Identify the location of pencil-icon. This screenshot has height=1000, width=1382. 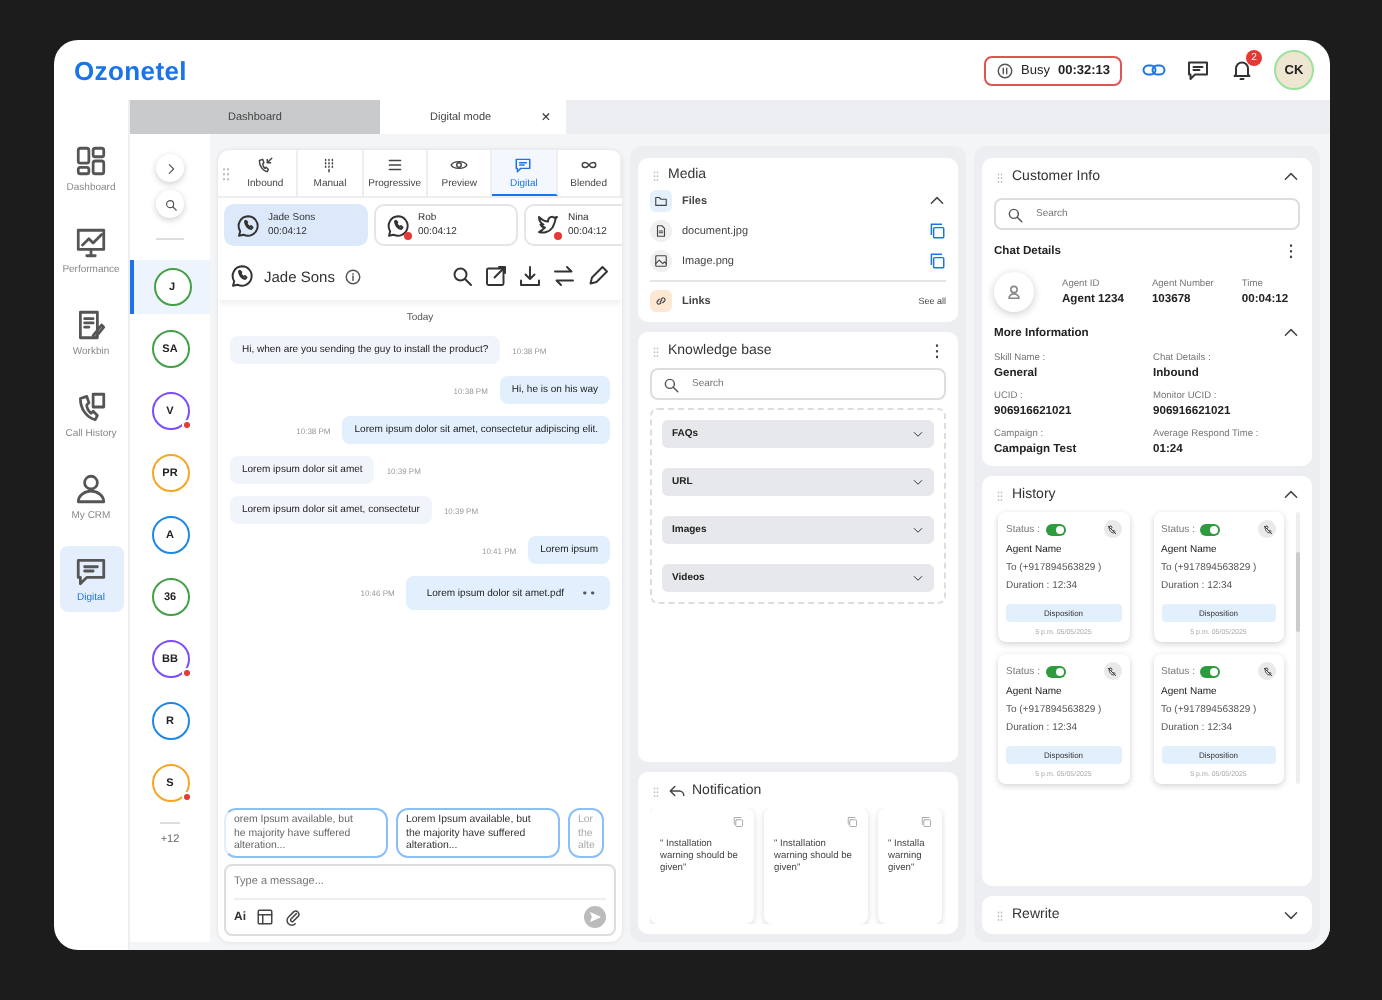
(598, 276).